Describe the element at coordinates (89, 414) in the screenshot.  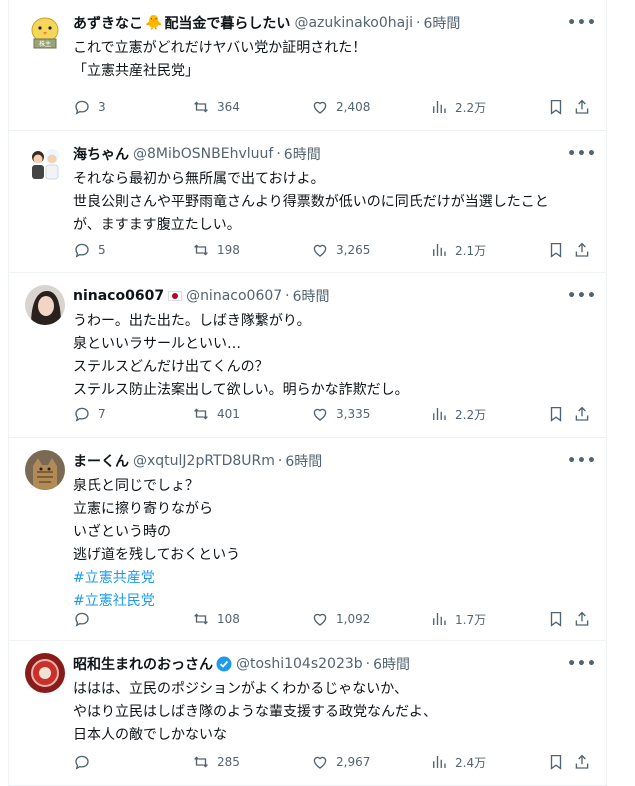
I see `reply-button: 7` at that location.